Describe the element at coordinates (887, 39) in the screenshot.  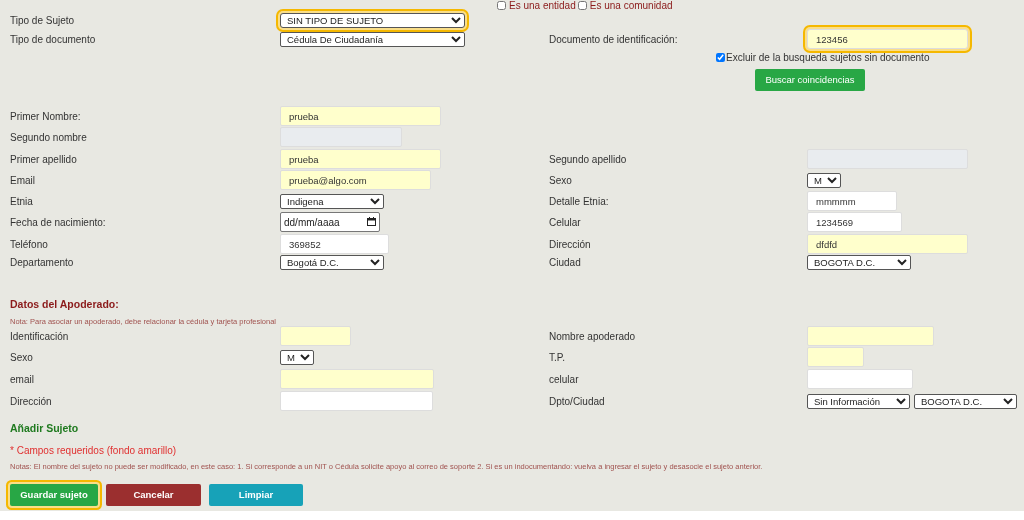
I see `input-field: 123456` at that location.